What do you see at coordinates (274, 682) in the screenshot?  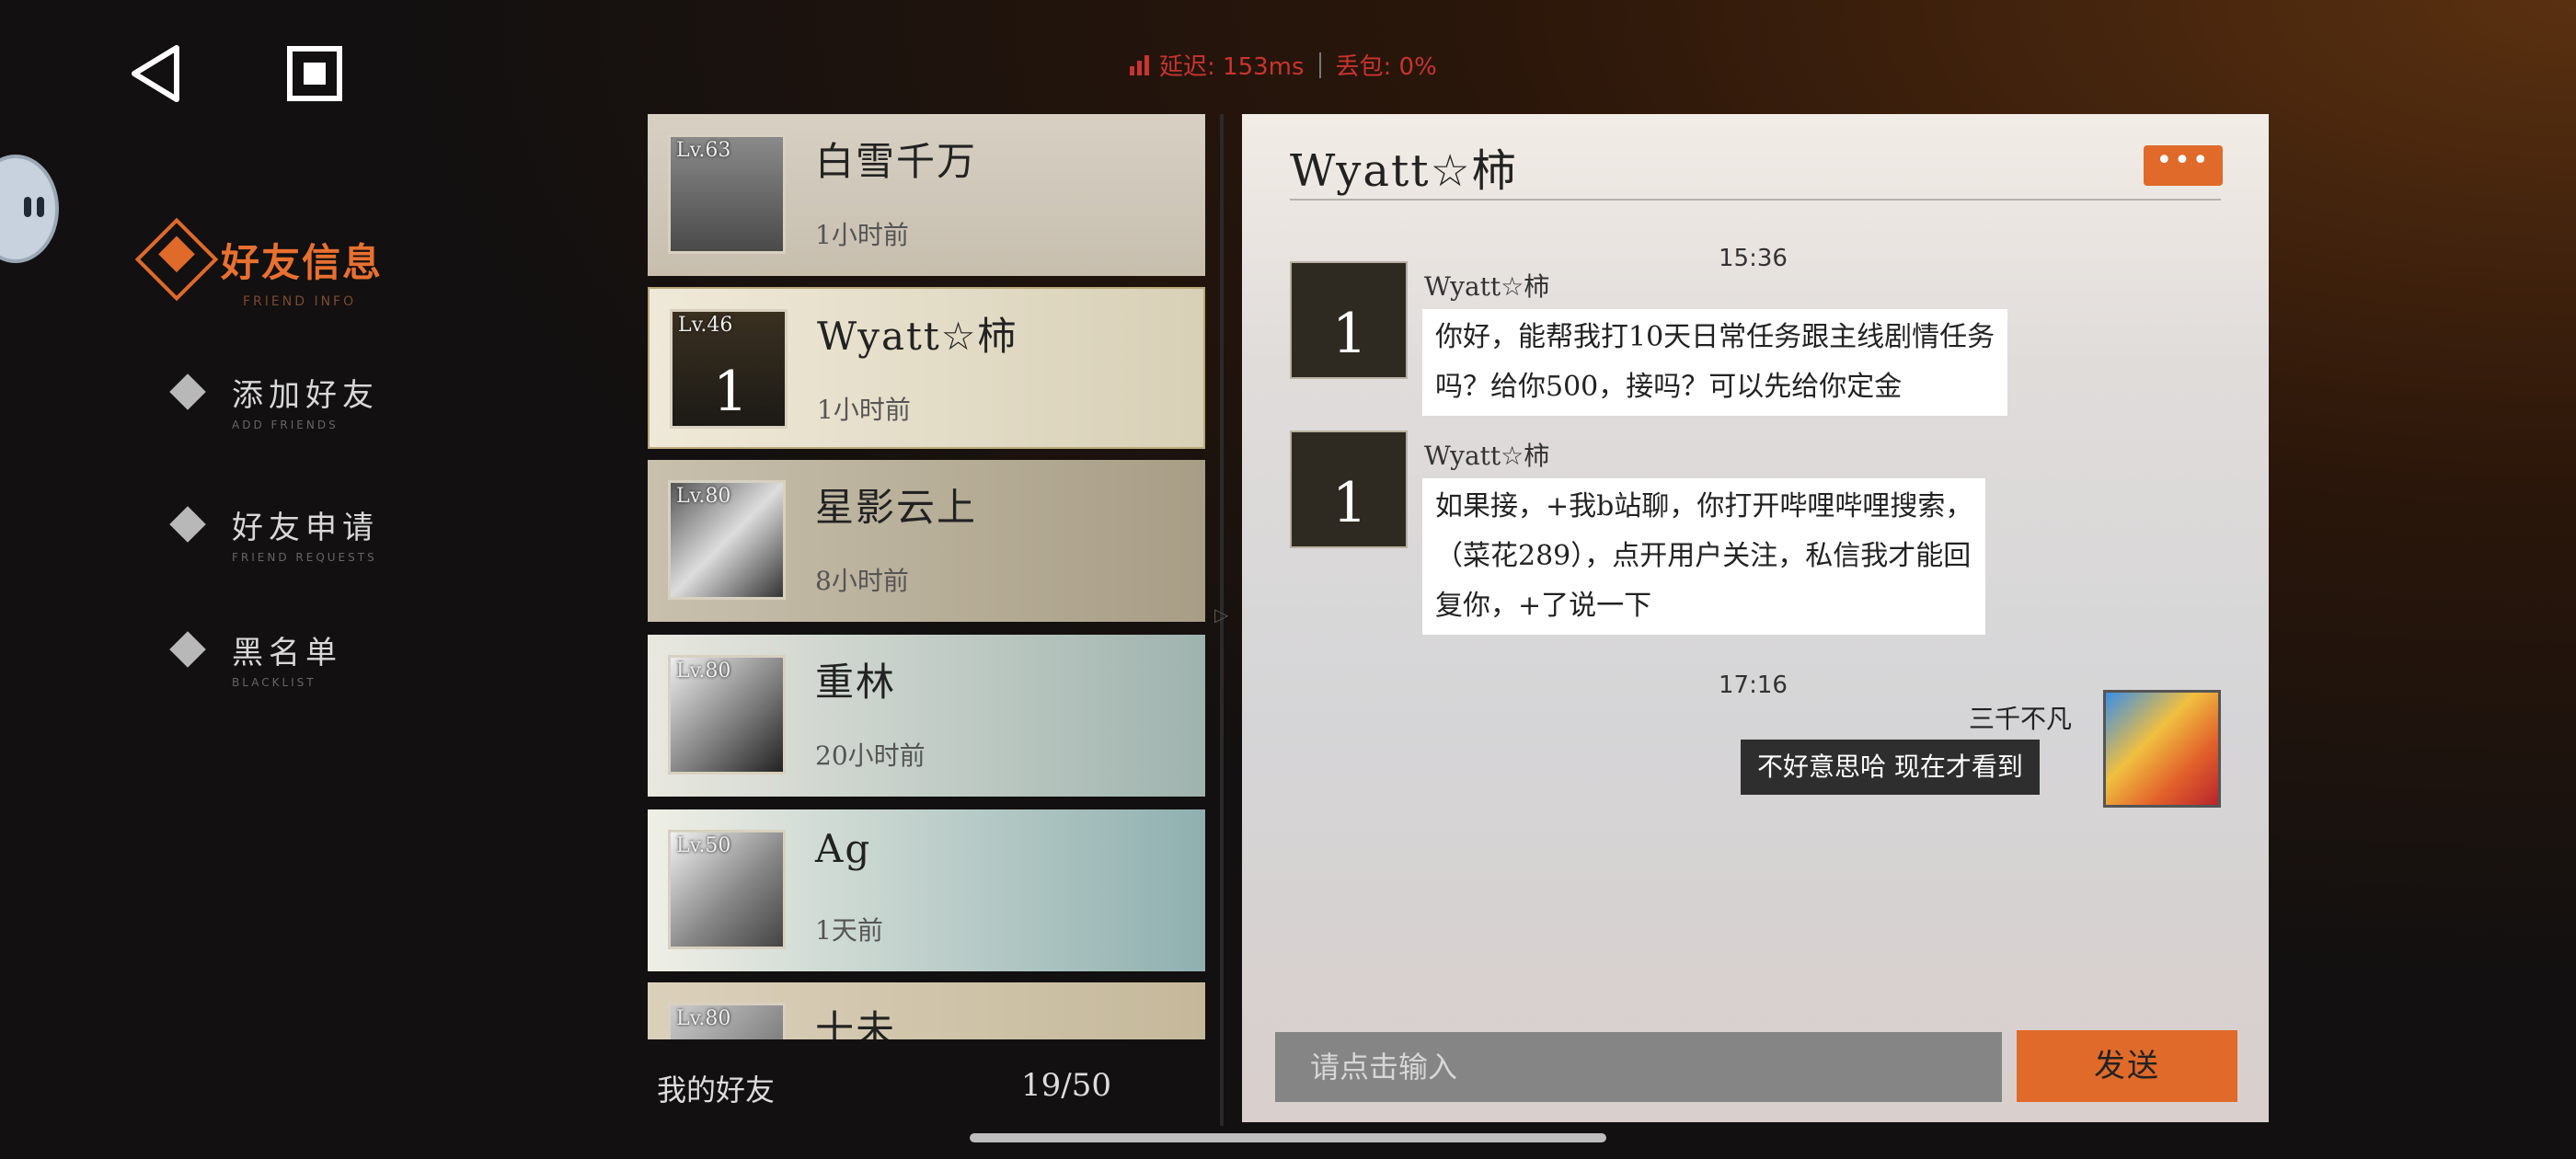 I see `menu-item-subtitle: BLACKLIST` at bounding box center [274, 682].